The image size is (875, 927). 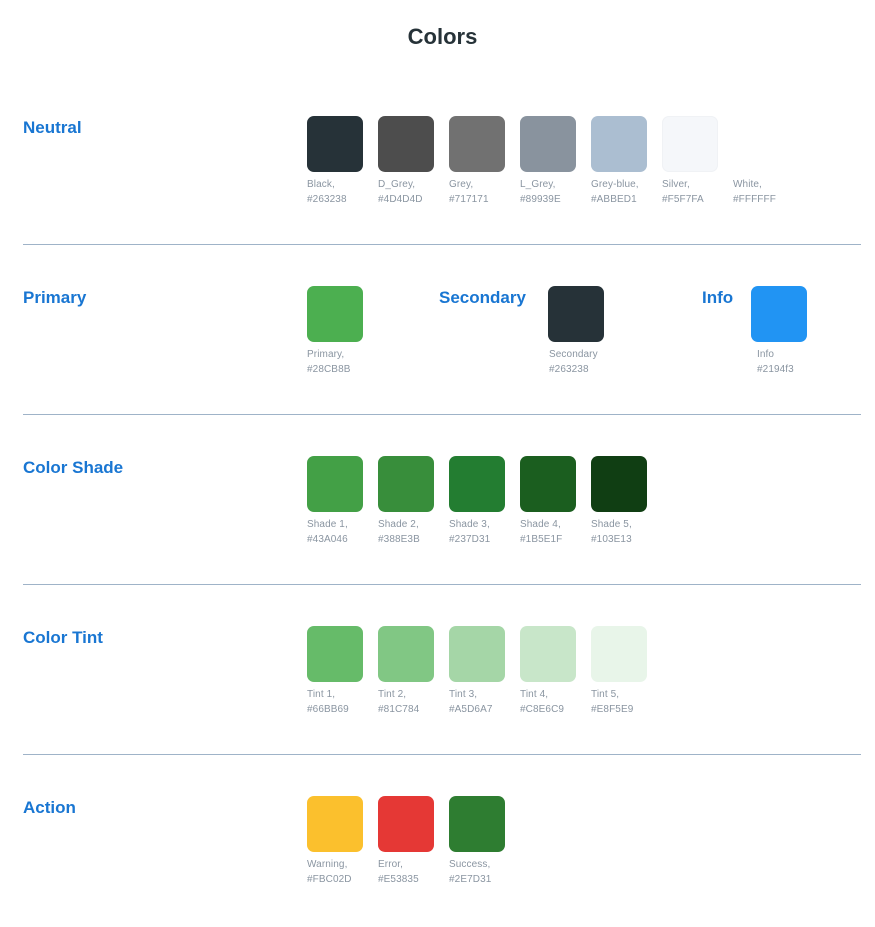 I want to click on swatch-shade-1: Shade 1, #43A046, so click(x=342, y=501).